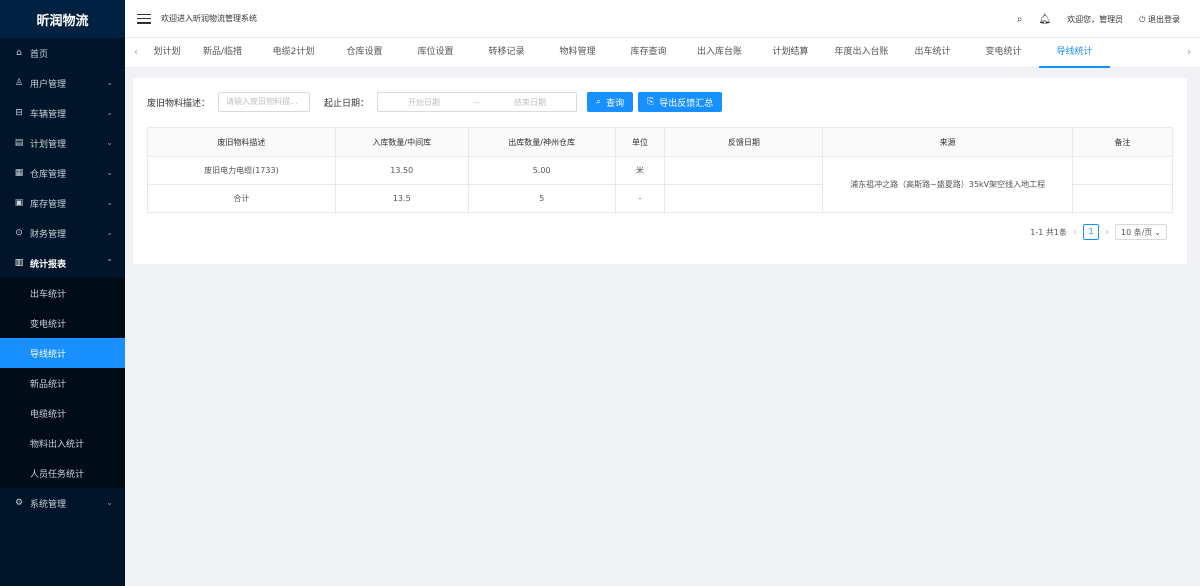  What do you see at coordinates (364, 53) in the screenshot?
I see `tab-warehouse-settings: 仓库设置` at bounding box center [364, 53].